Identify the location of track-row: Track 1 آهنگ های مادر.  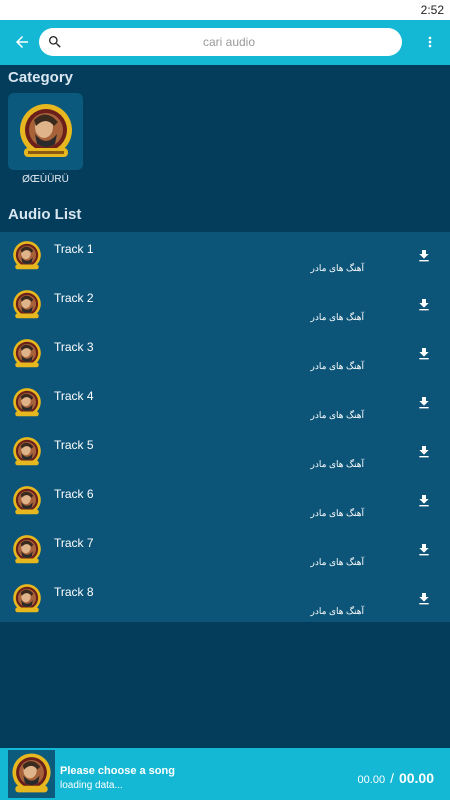
(225, 256).